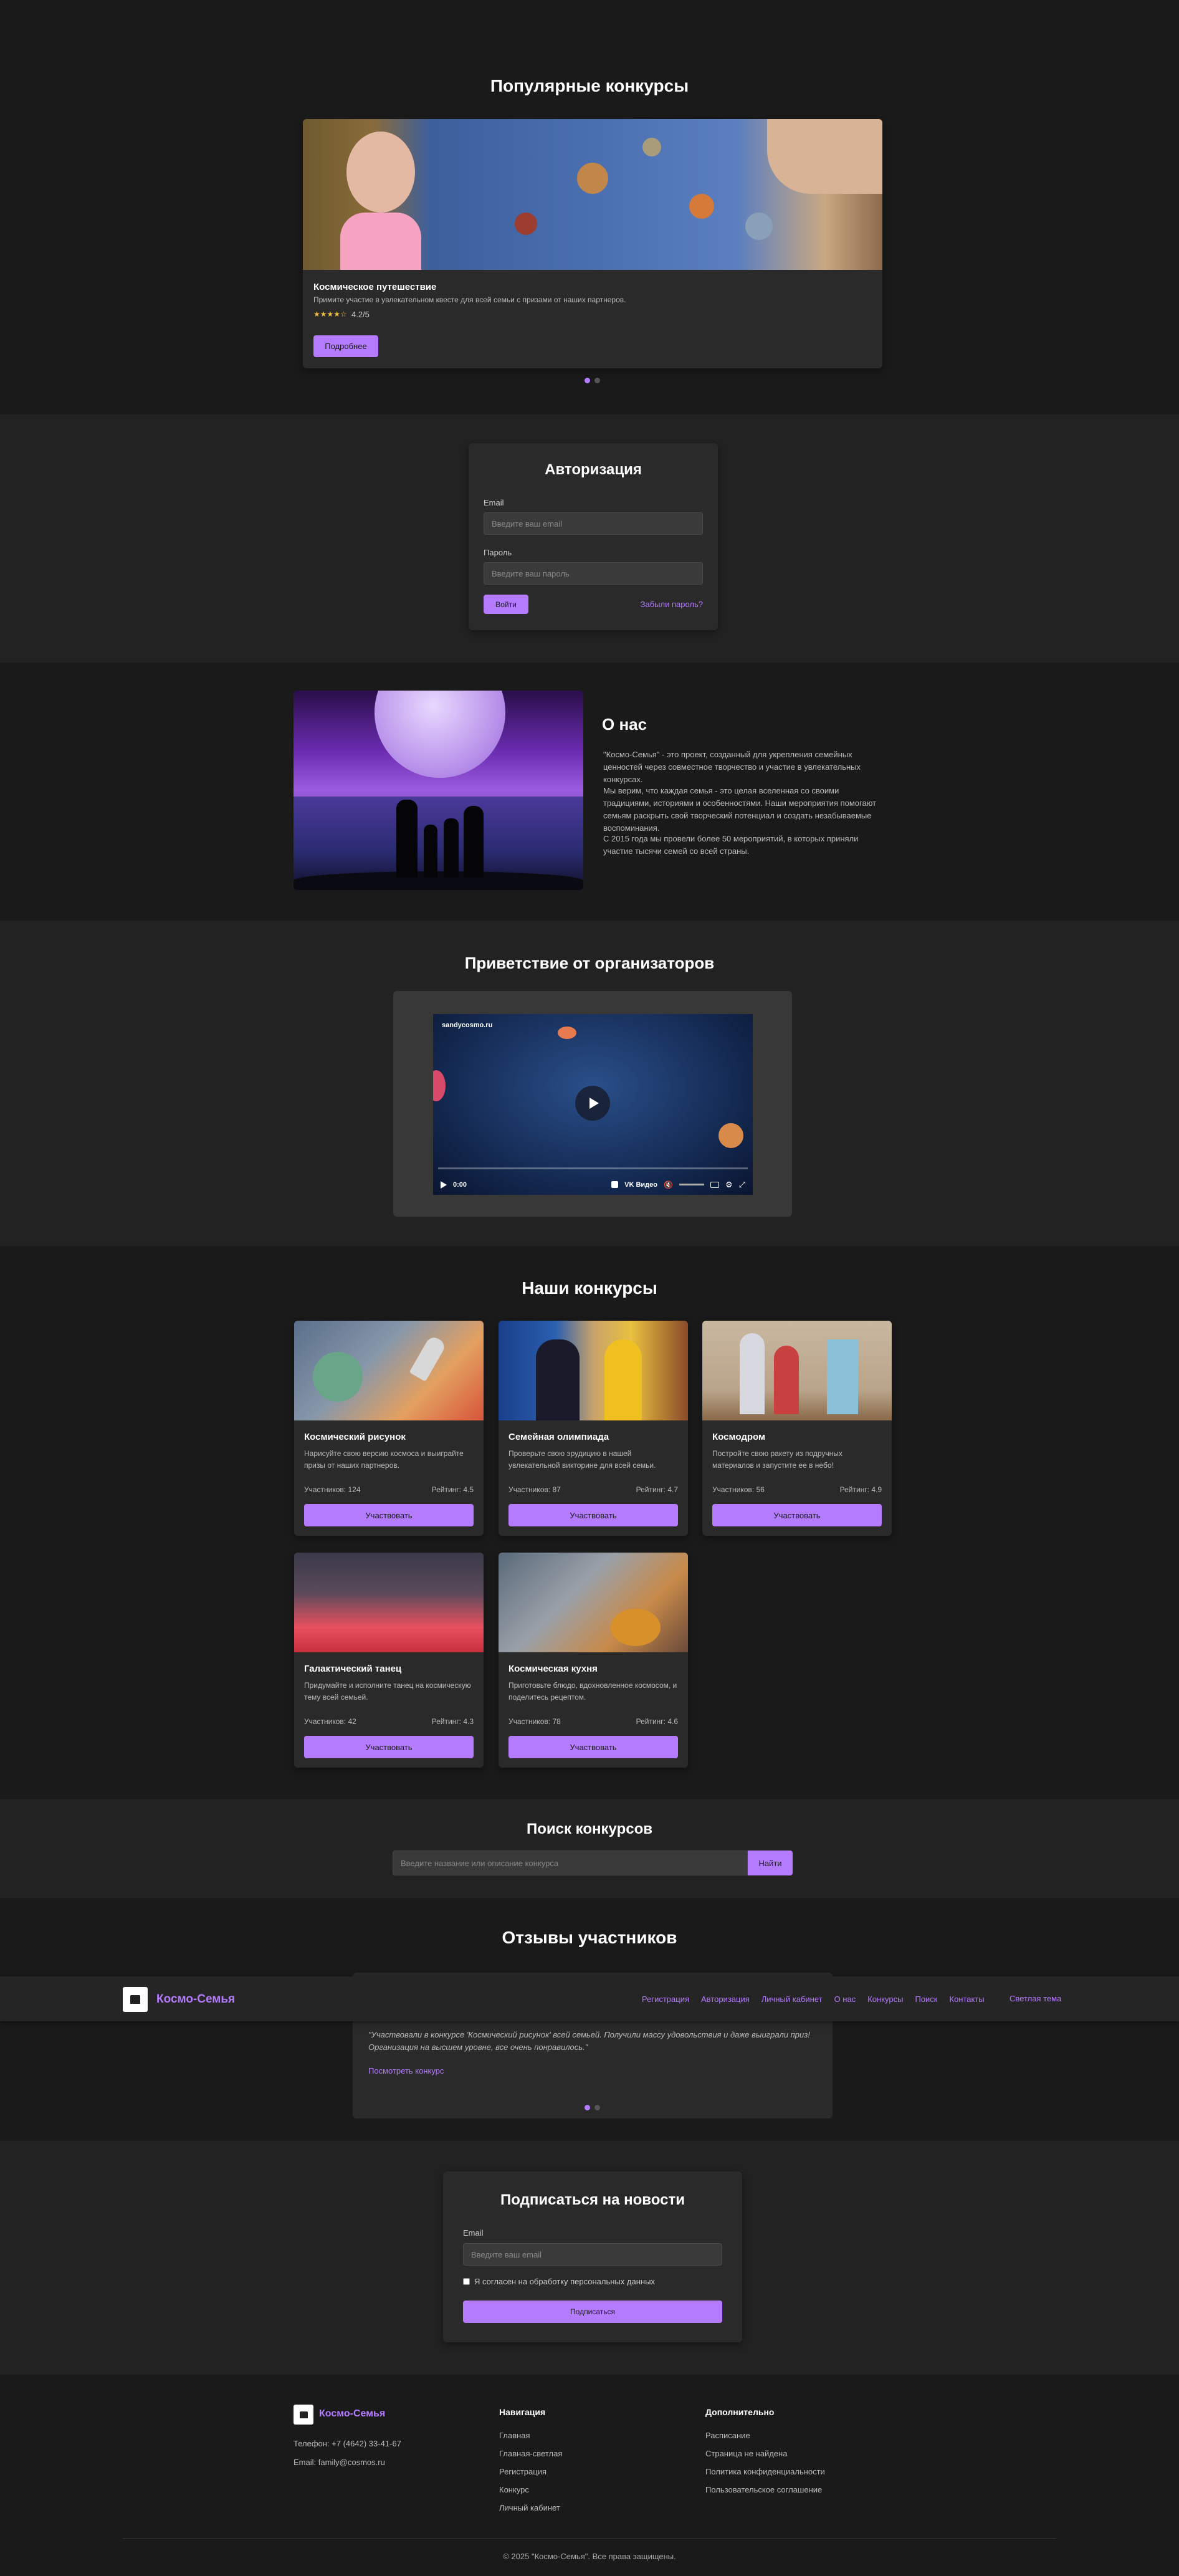 This screenshot has width=1179, height=2576. Describe the element at coordinates (452, 1722) in the screenshot. I see `contest-rating: Рейтинг: 4.3` at that location.